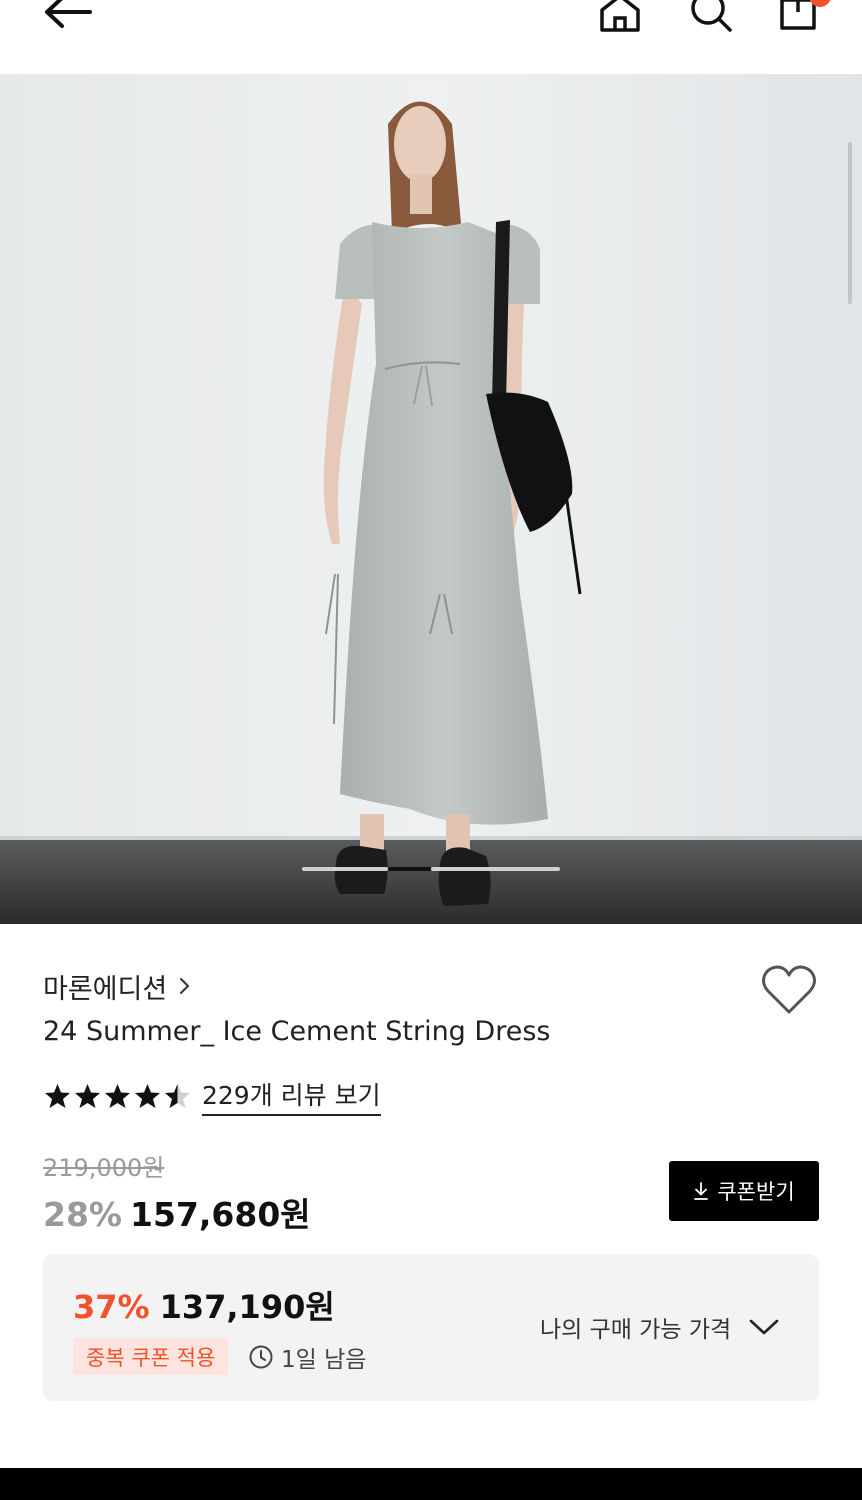 The image size is (862, 1500). Describe the element at coordinates (104, 1168) in the screenshot. I see `original-price: 219,000원` at that location.